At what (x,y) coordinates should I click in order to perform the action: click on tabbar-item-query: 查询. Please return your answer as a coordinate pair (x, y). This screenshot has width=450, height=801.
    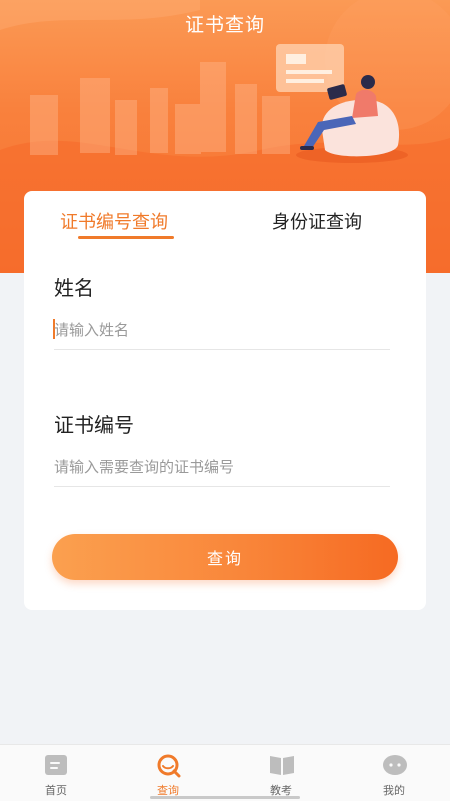
    Looking at the image, I should click on (168, 773).